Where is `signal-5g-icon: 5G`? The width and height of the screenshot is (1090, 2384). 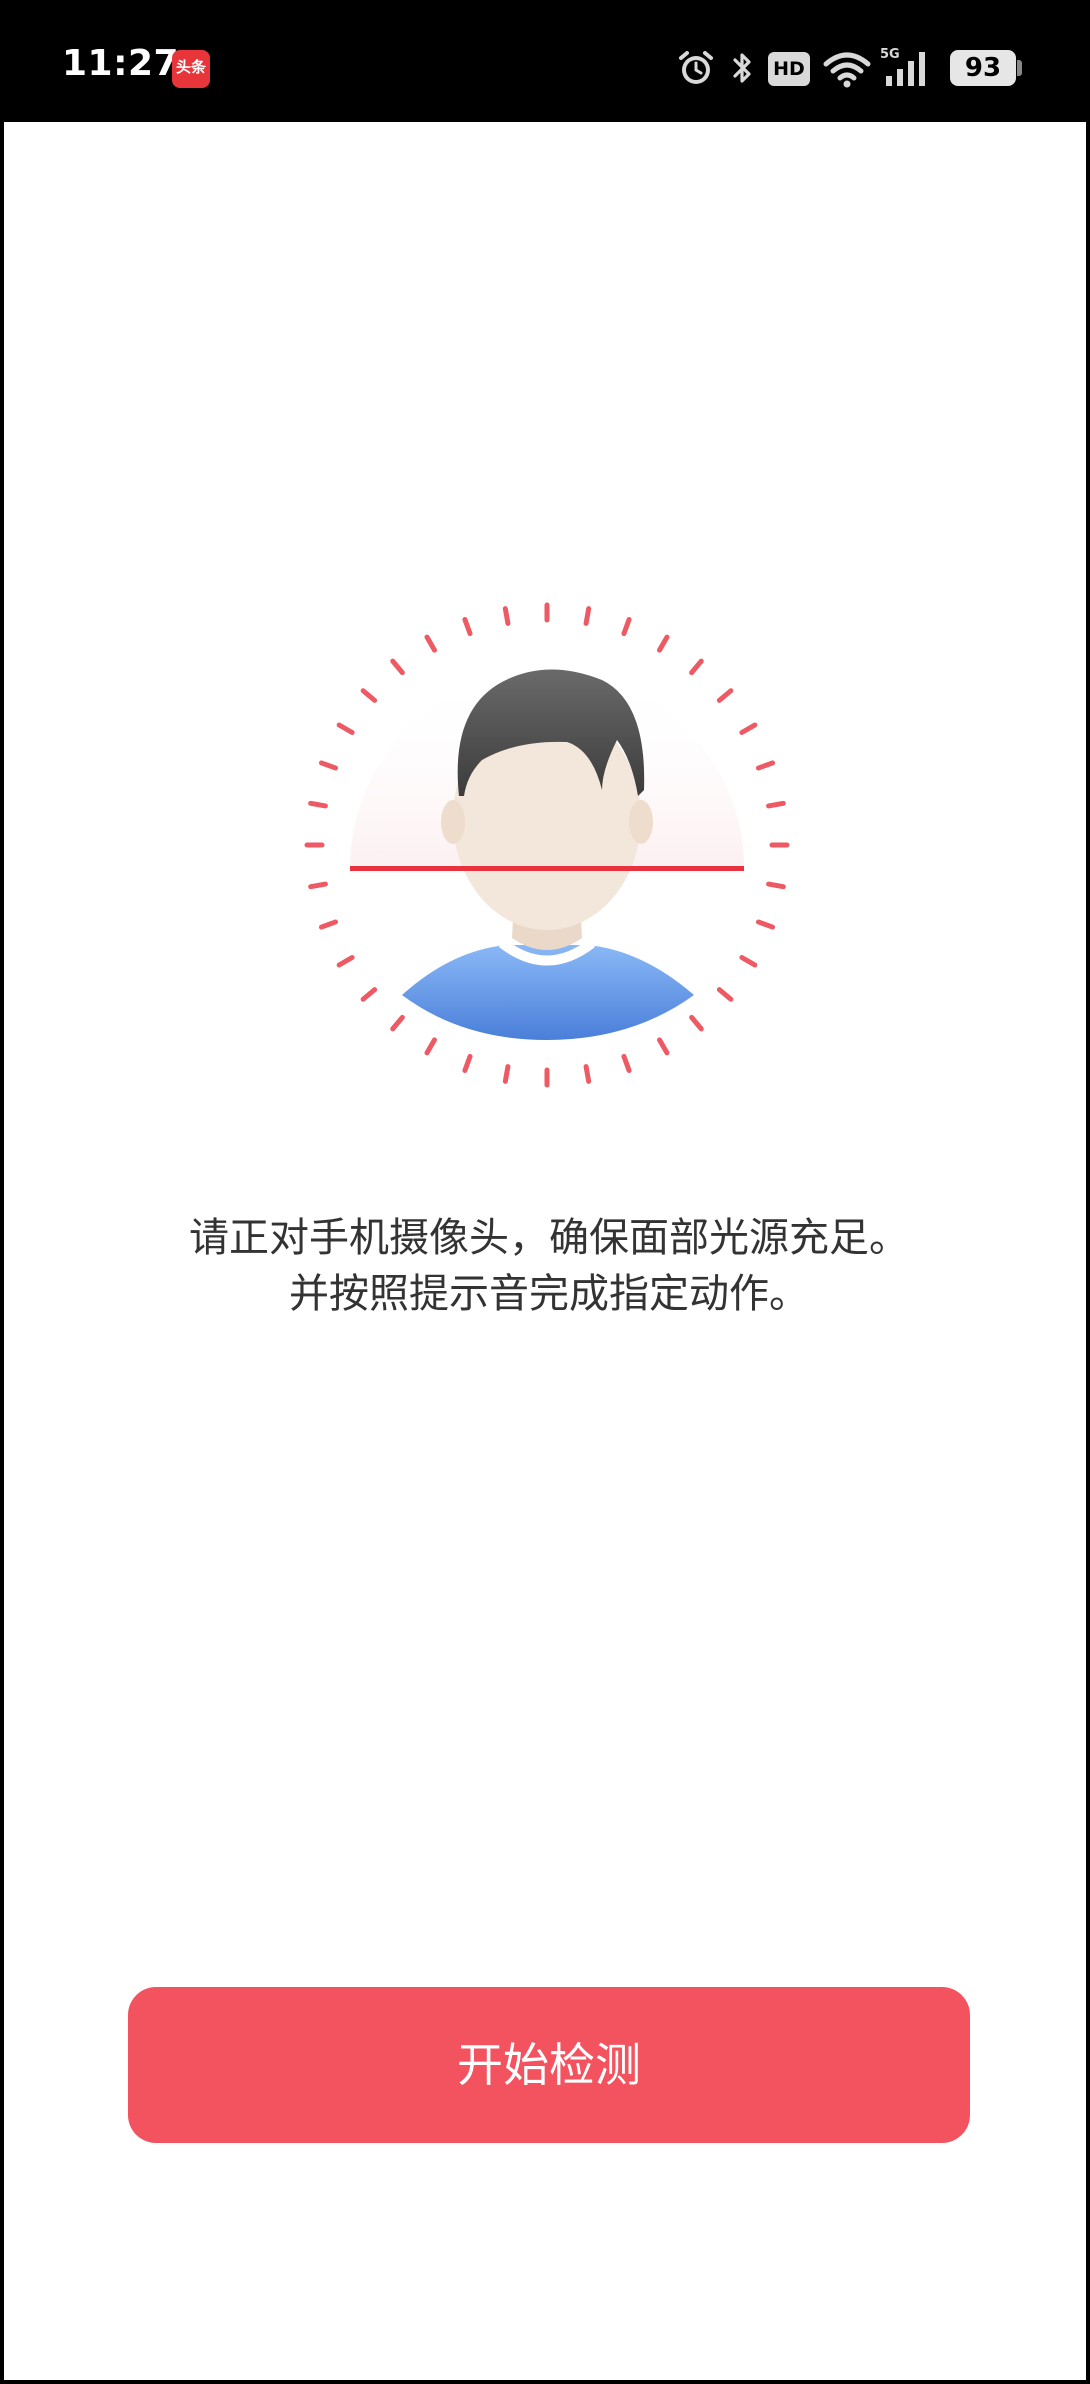
signal-5g-icon: 5G is located at coordinates (902, 66).